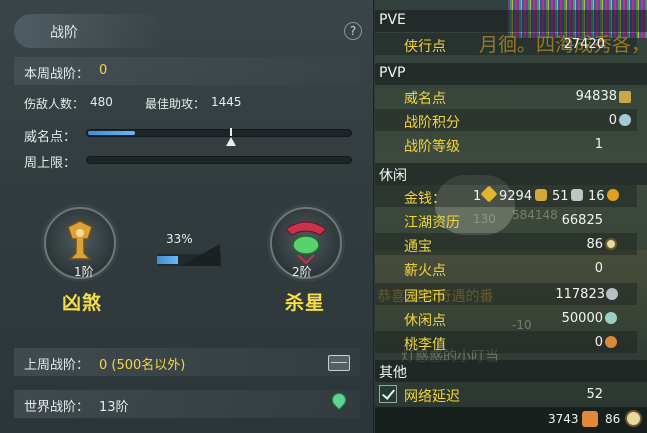 This screenshot has width=647, height=433. I want to click on stat-label-leisure: 休闲点, so click(425, 321).